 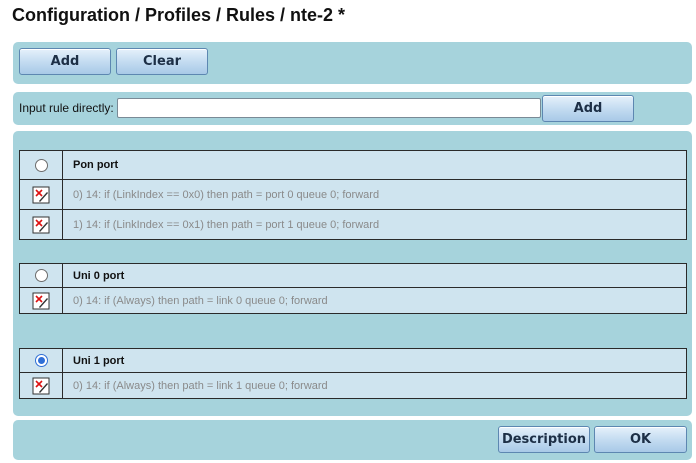 I want to click on group-name: Pon port, so click(x=96, y=165).